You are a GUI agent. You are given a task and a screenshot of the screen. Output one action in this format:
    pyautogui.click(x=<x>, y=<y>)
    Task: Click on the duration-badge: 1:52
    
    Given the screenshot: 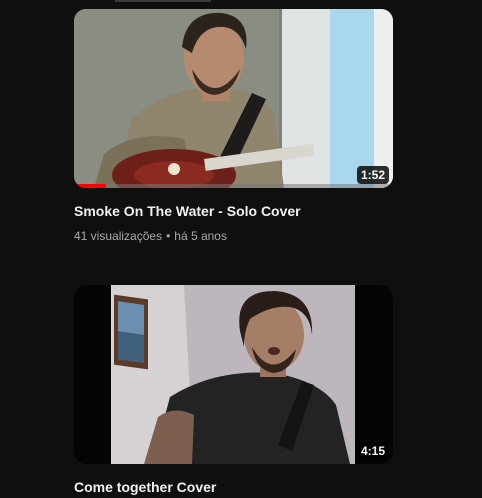 What is the action you would take?
    pyautogui.click(x=372, y=175)
    